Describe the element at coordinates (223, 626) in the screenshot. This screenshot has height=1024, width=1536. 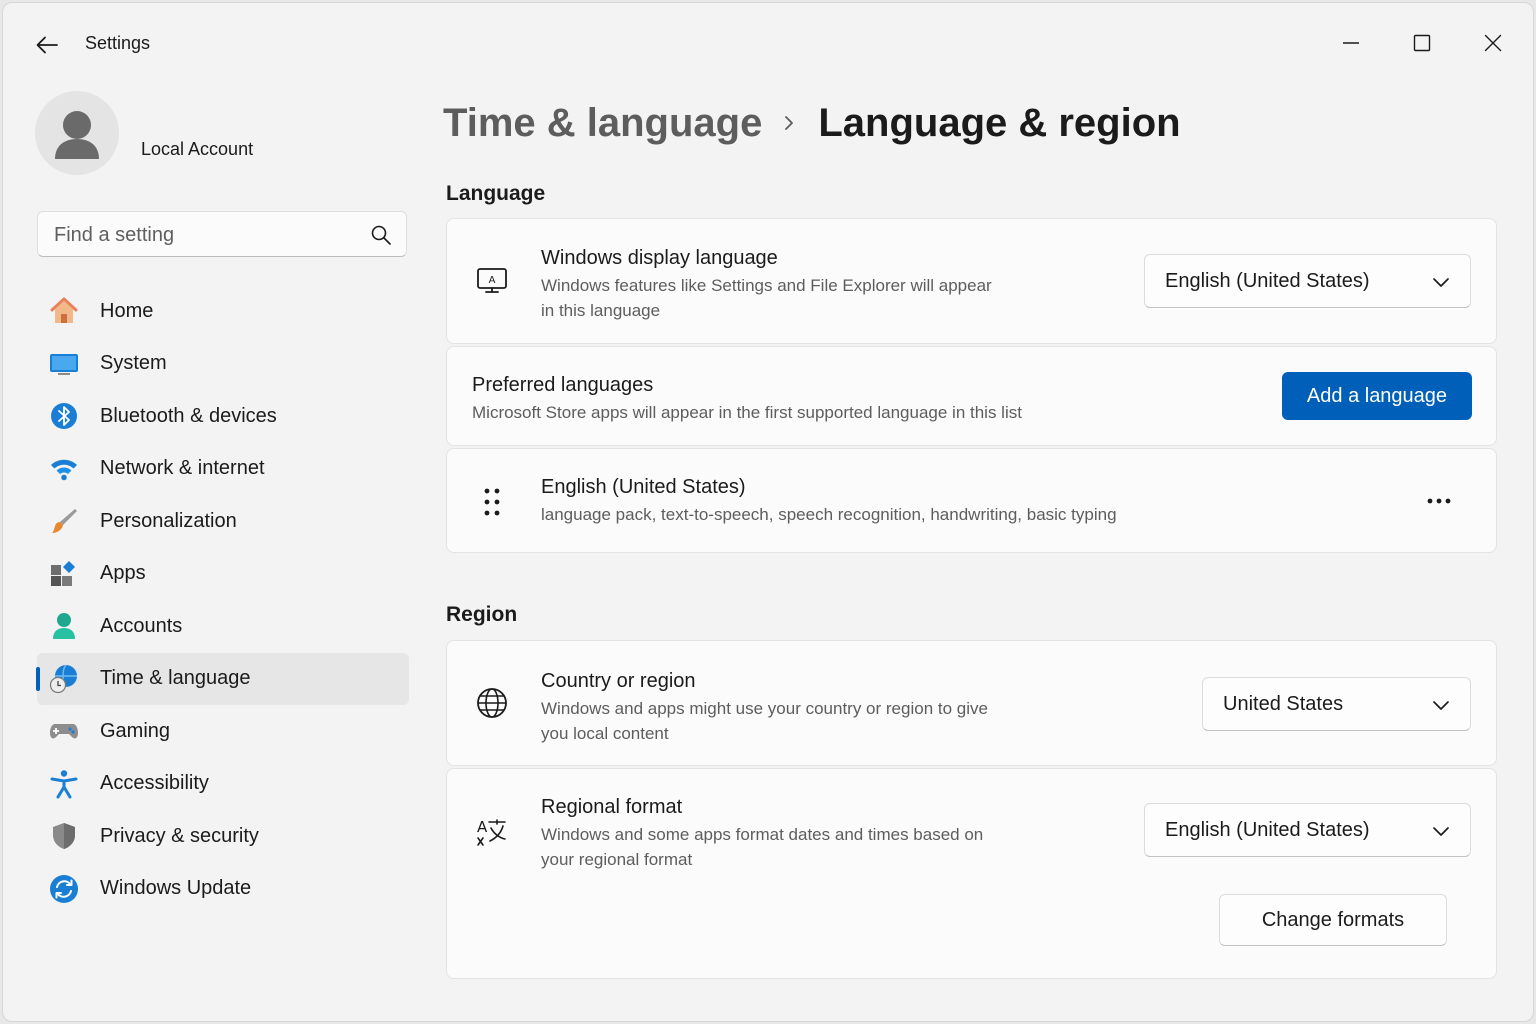
I see `sidebar-item-accounts: Accounts` at that location.